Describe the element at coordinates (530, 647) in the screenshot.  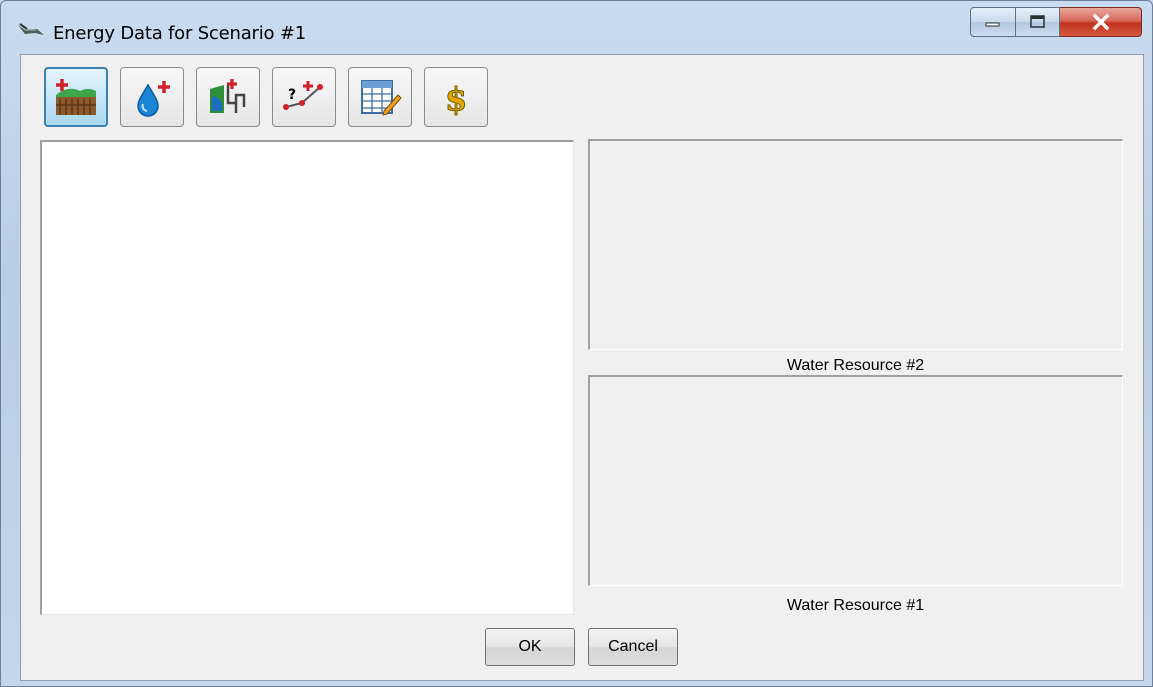
I see `ok-button: OK` at that location.